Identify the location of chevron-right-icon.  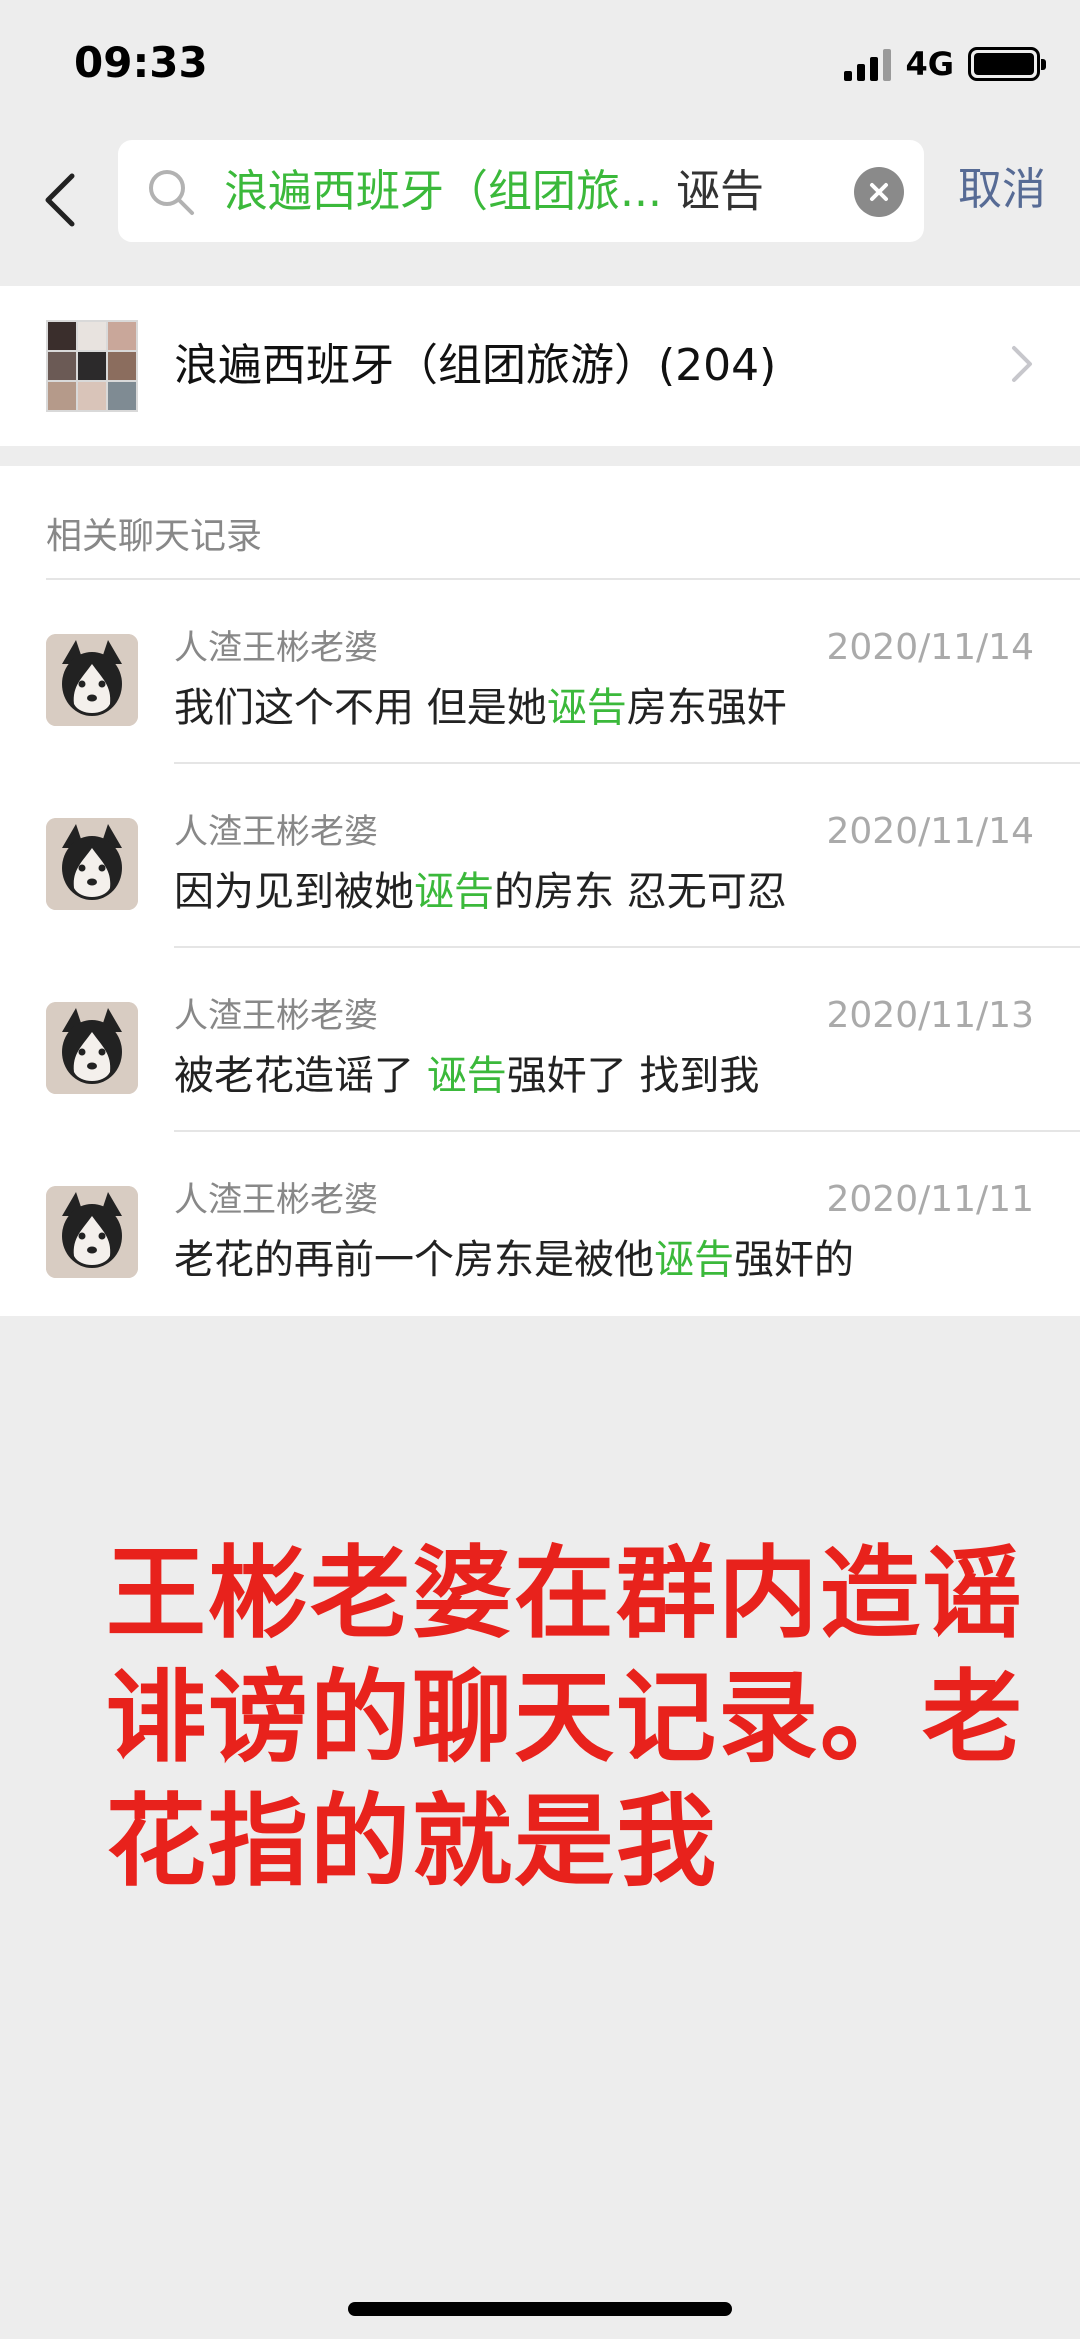
(1022, 364).